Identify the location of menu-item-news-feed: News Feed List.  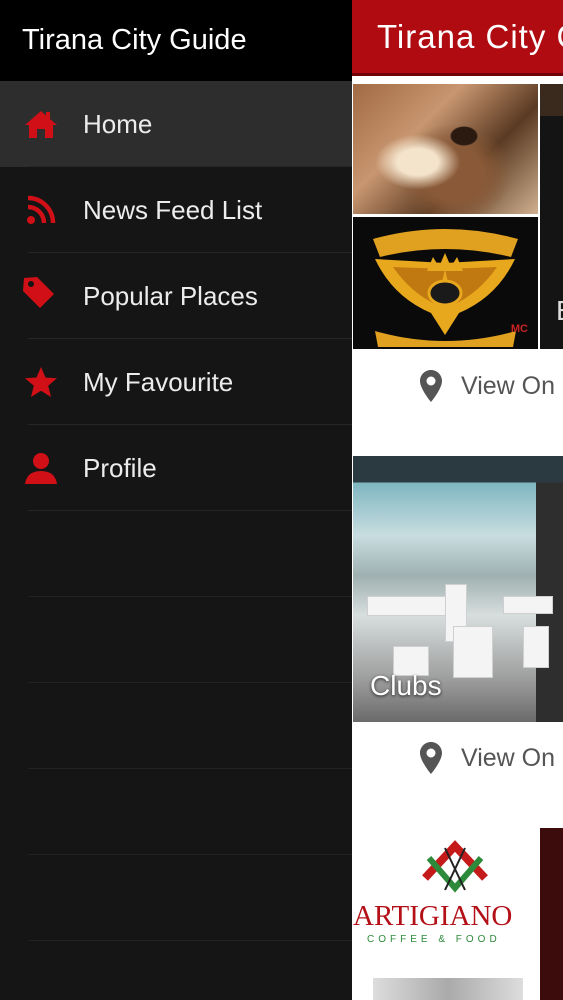
(176, 210).